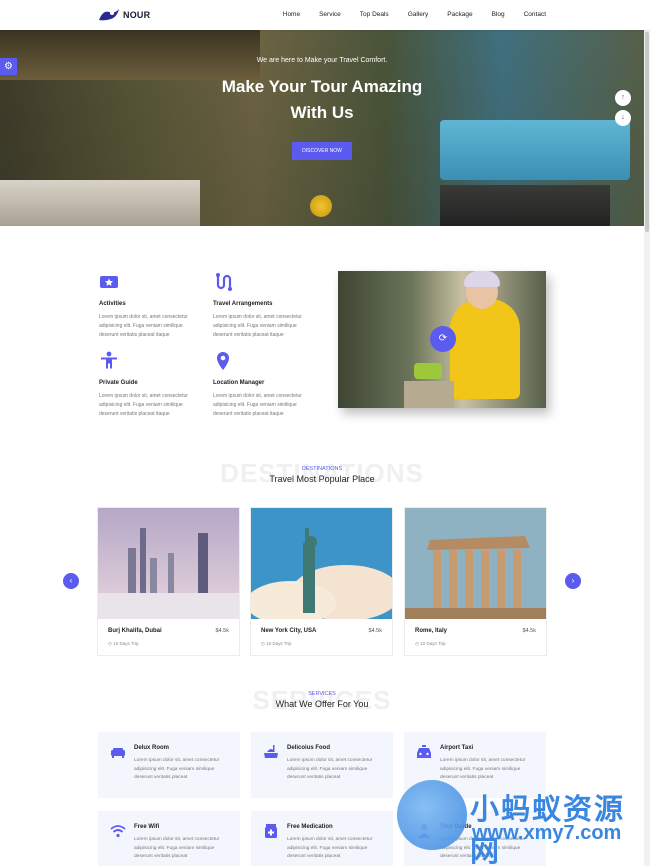 The image size is (650, 866). What do you see at coordinates (223, 361) in the screenshot?
I see `location-pin-icon` at bounding box center [223, 361].